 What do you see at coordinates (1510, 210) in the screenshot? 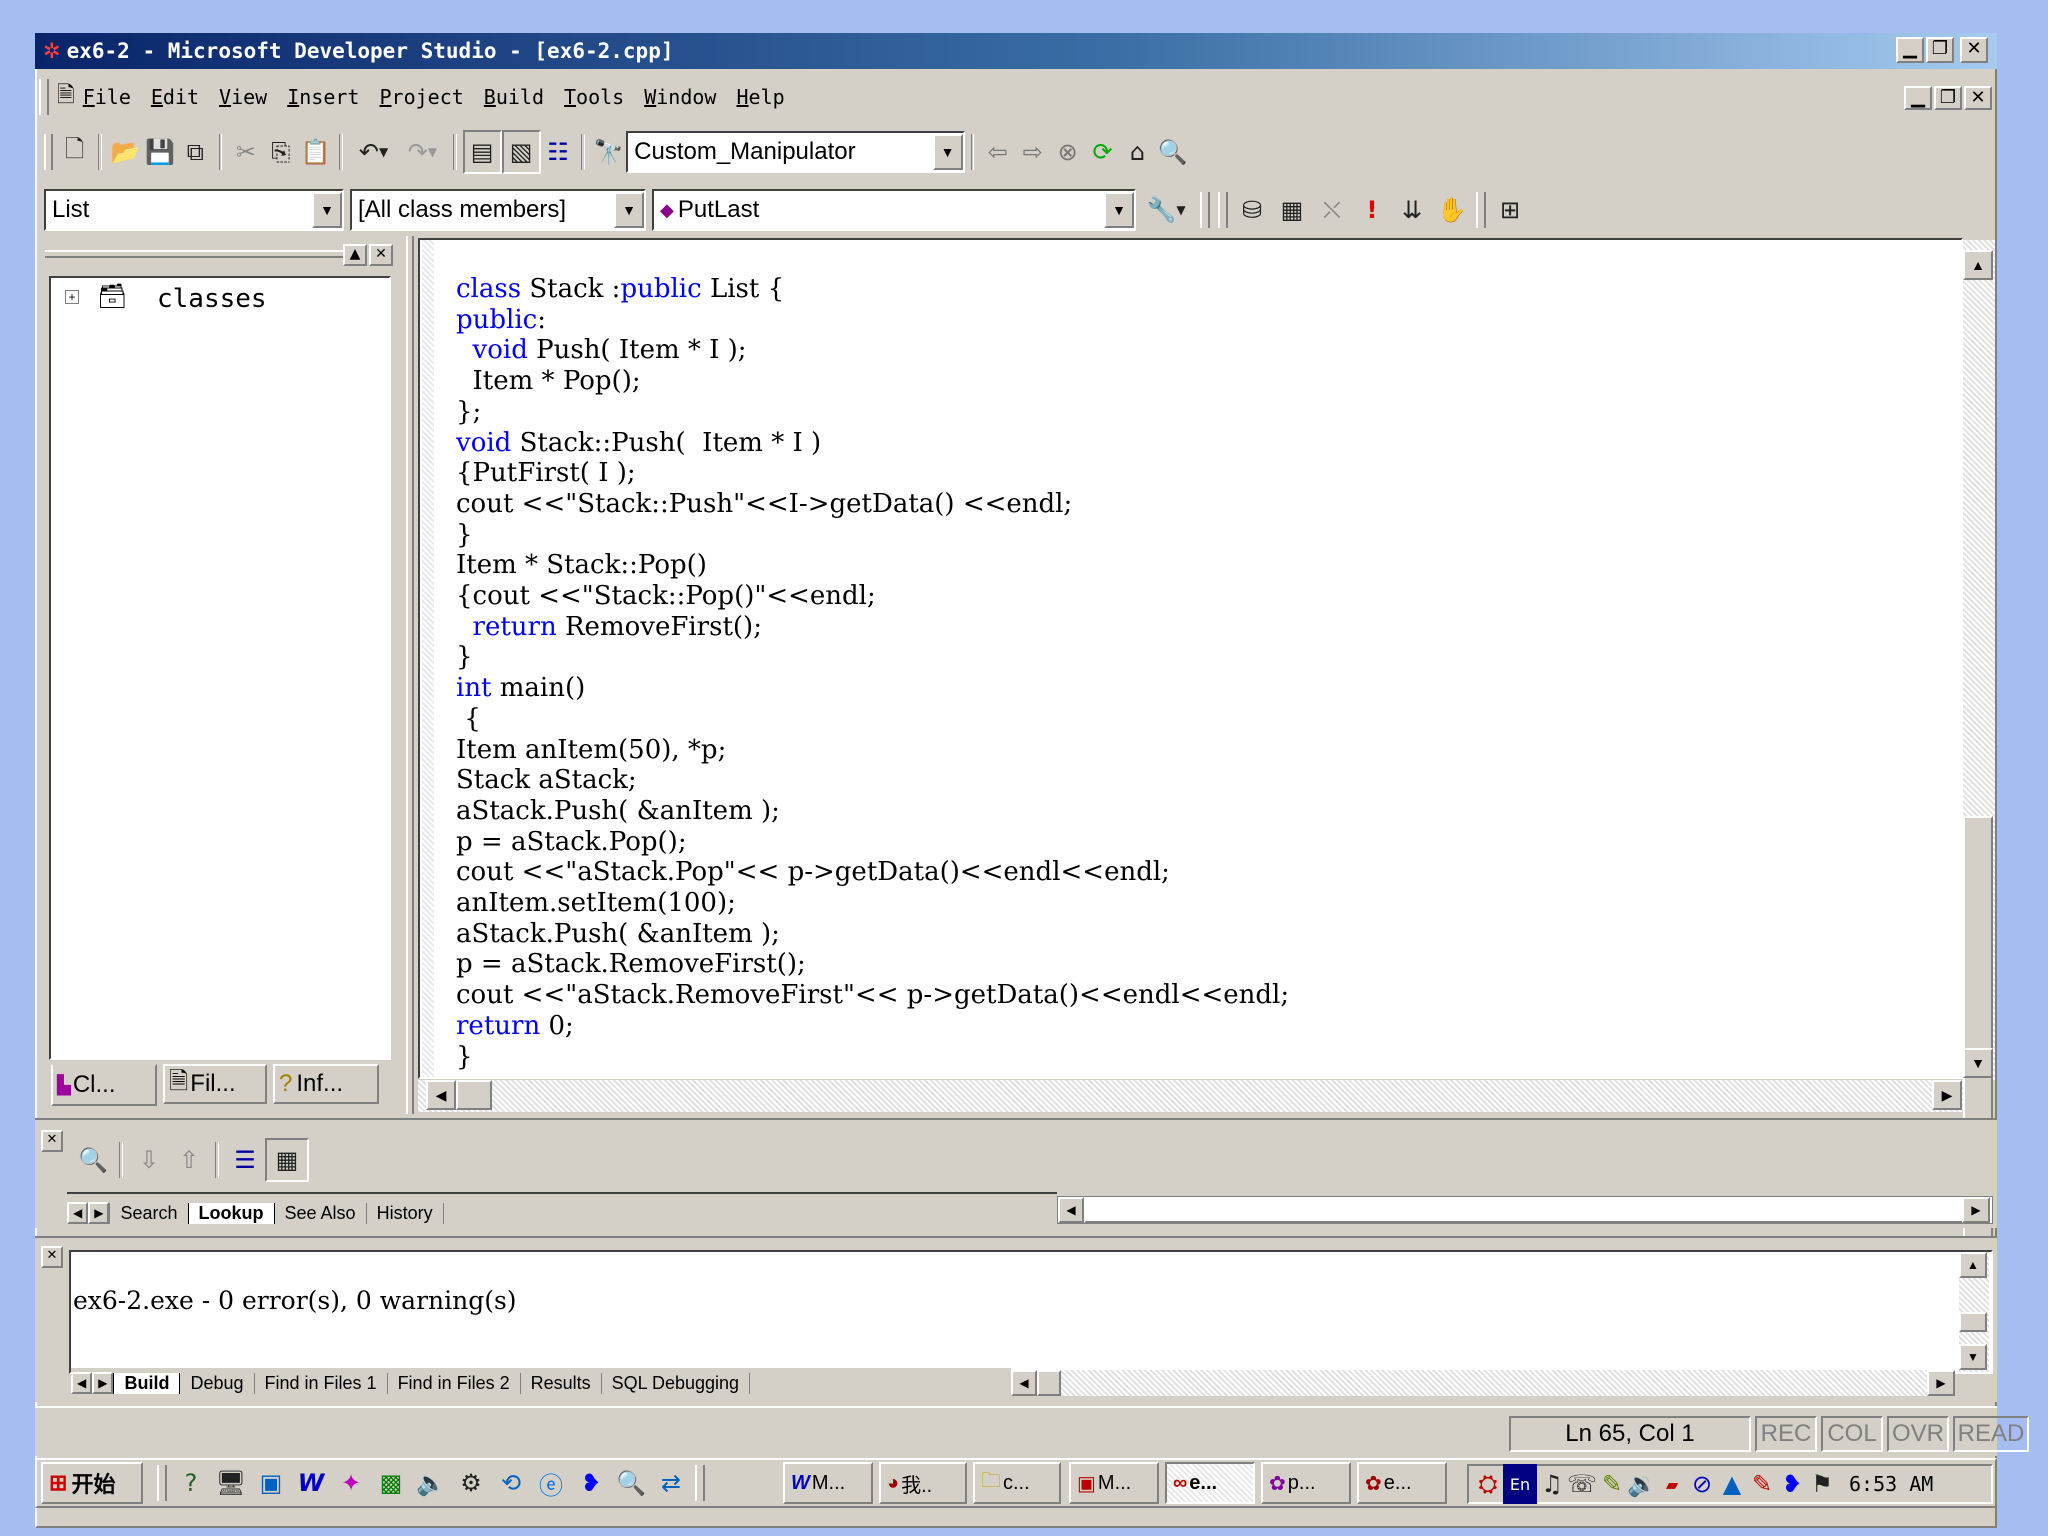
I see `add-resource-icon: ⊞` at bounding box center [1510, 210].